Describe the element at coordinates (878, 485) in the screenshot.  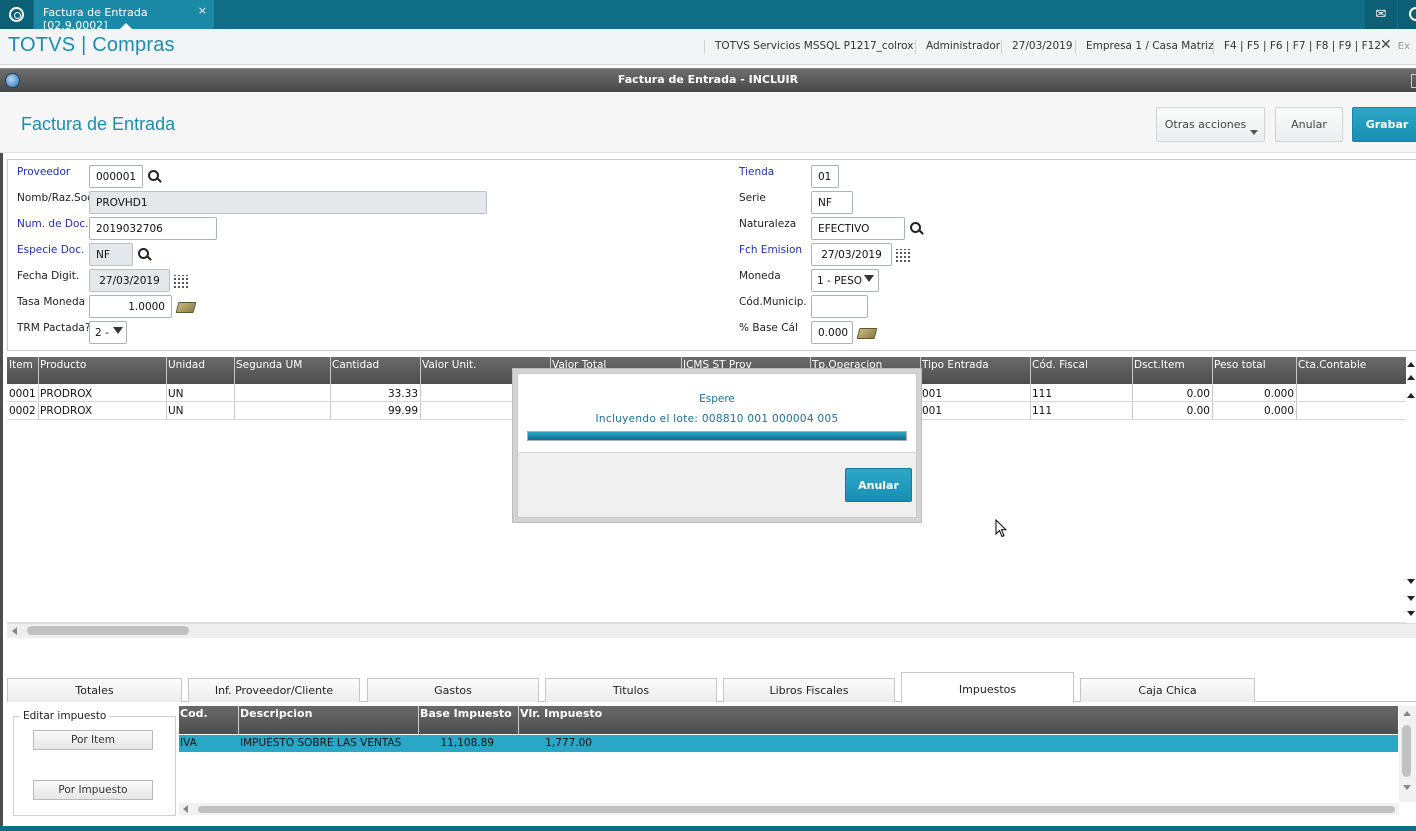
I see `wait-dialog-anular-button: Anular` at that location.